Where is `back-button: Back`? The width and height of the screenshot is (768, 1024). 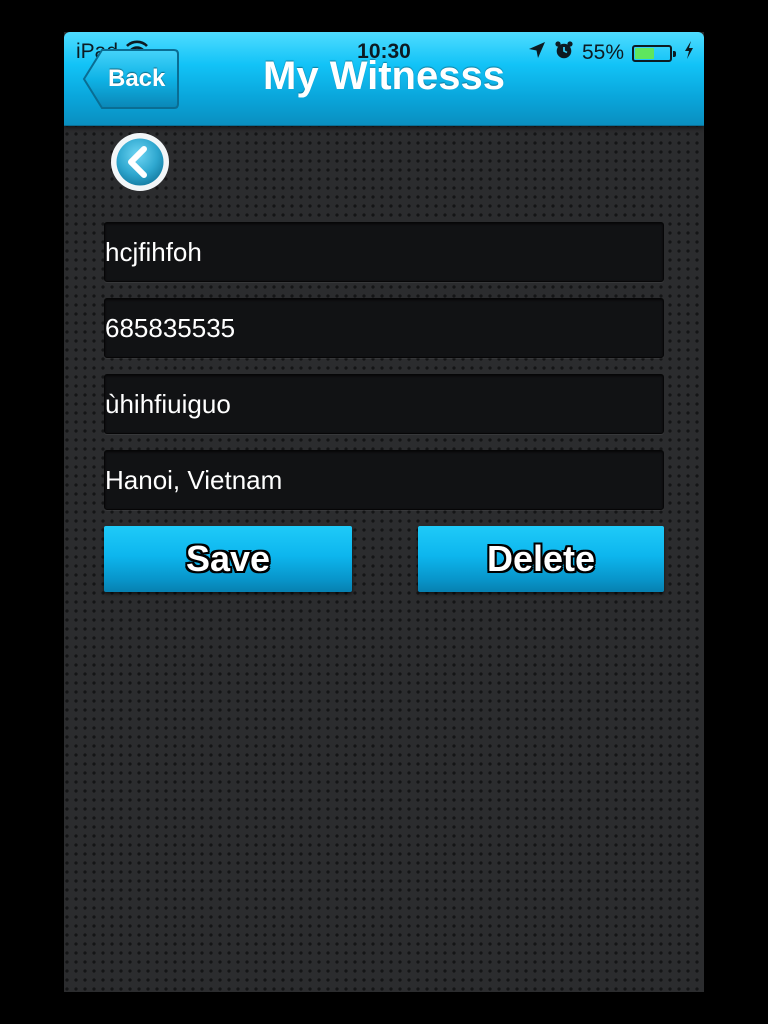 back-button: Back is located at coordinates (131, 79).